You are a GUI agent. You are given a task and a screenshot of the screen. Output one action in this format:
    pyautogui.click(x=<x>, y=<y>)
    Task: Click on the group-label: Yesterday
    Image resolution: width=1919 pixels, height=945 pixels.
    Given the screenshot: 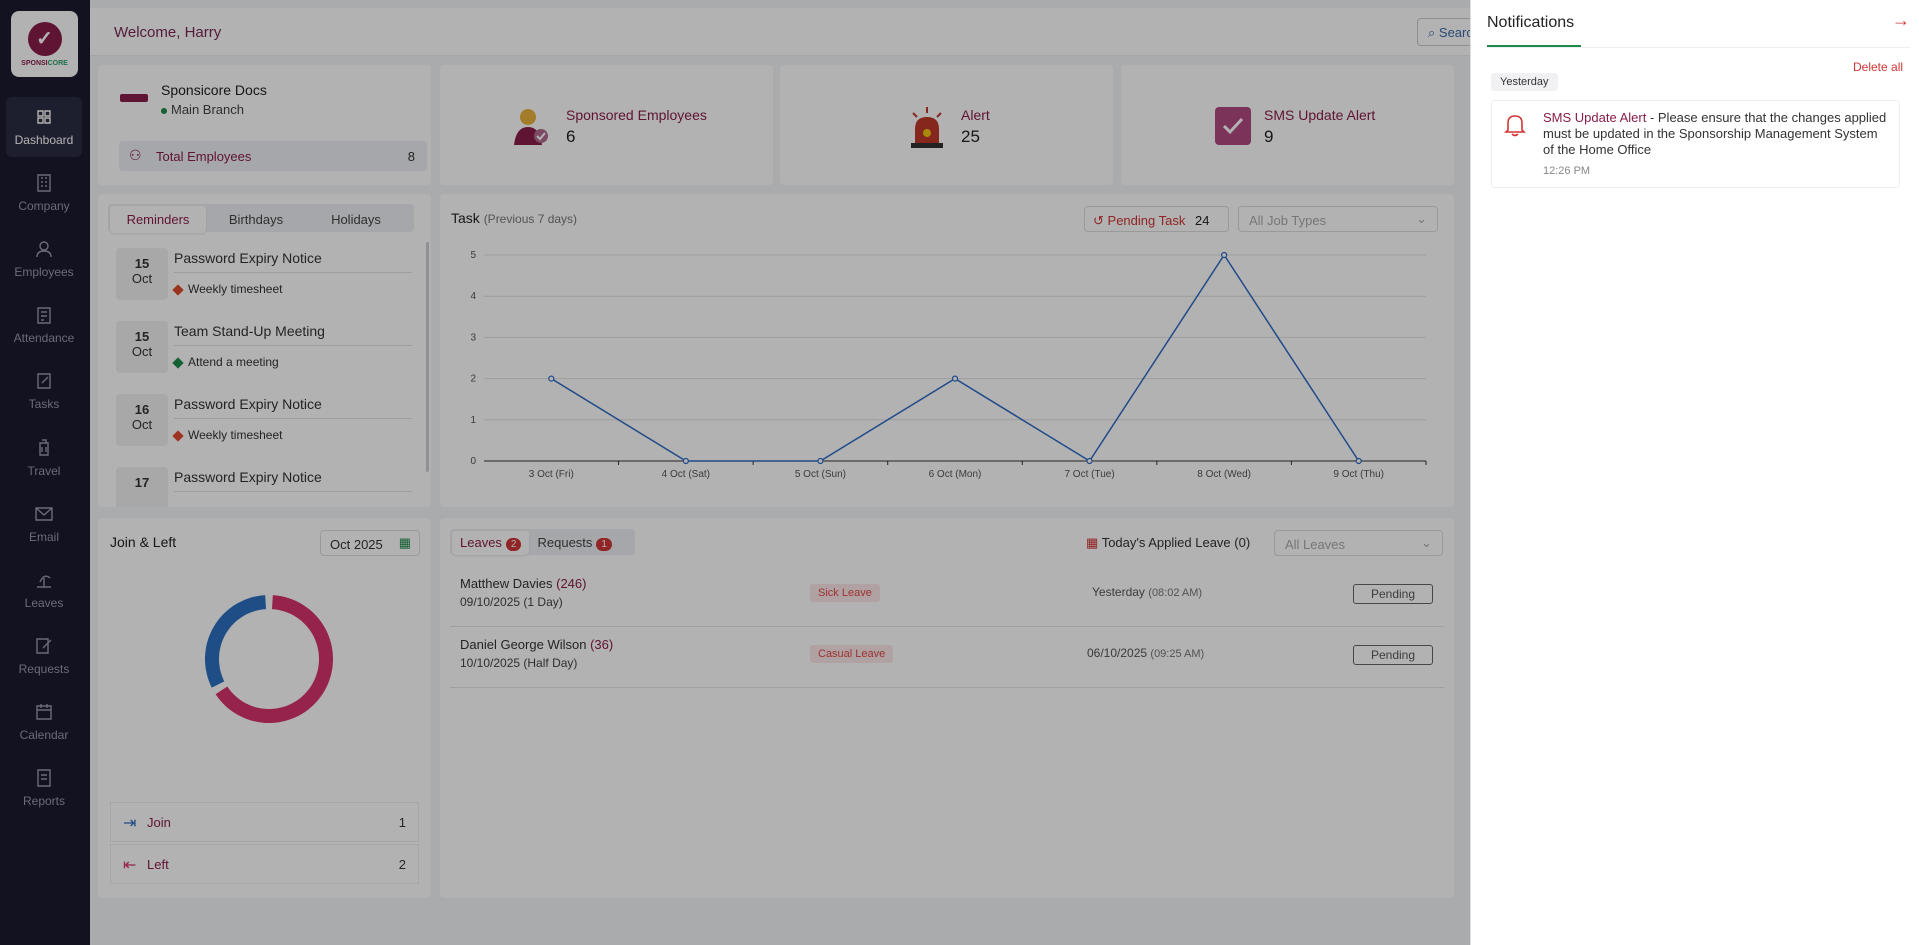 What is the action you would take?
    pyautogui.click(x=1524, y=82)
    